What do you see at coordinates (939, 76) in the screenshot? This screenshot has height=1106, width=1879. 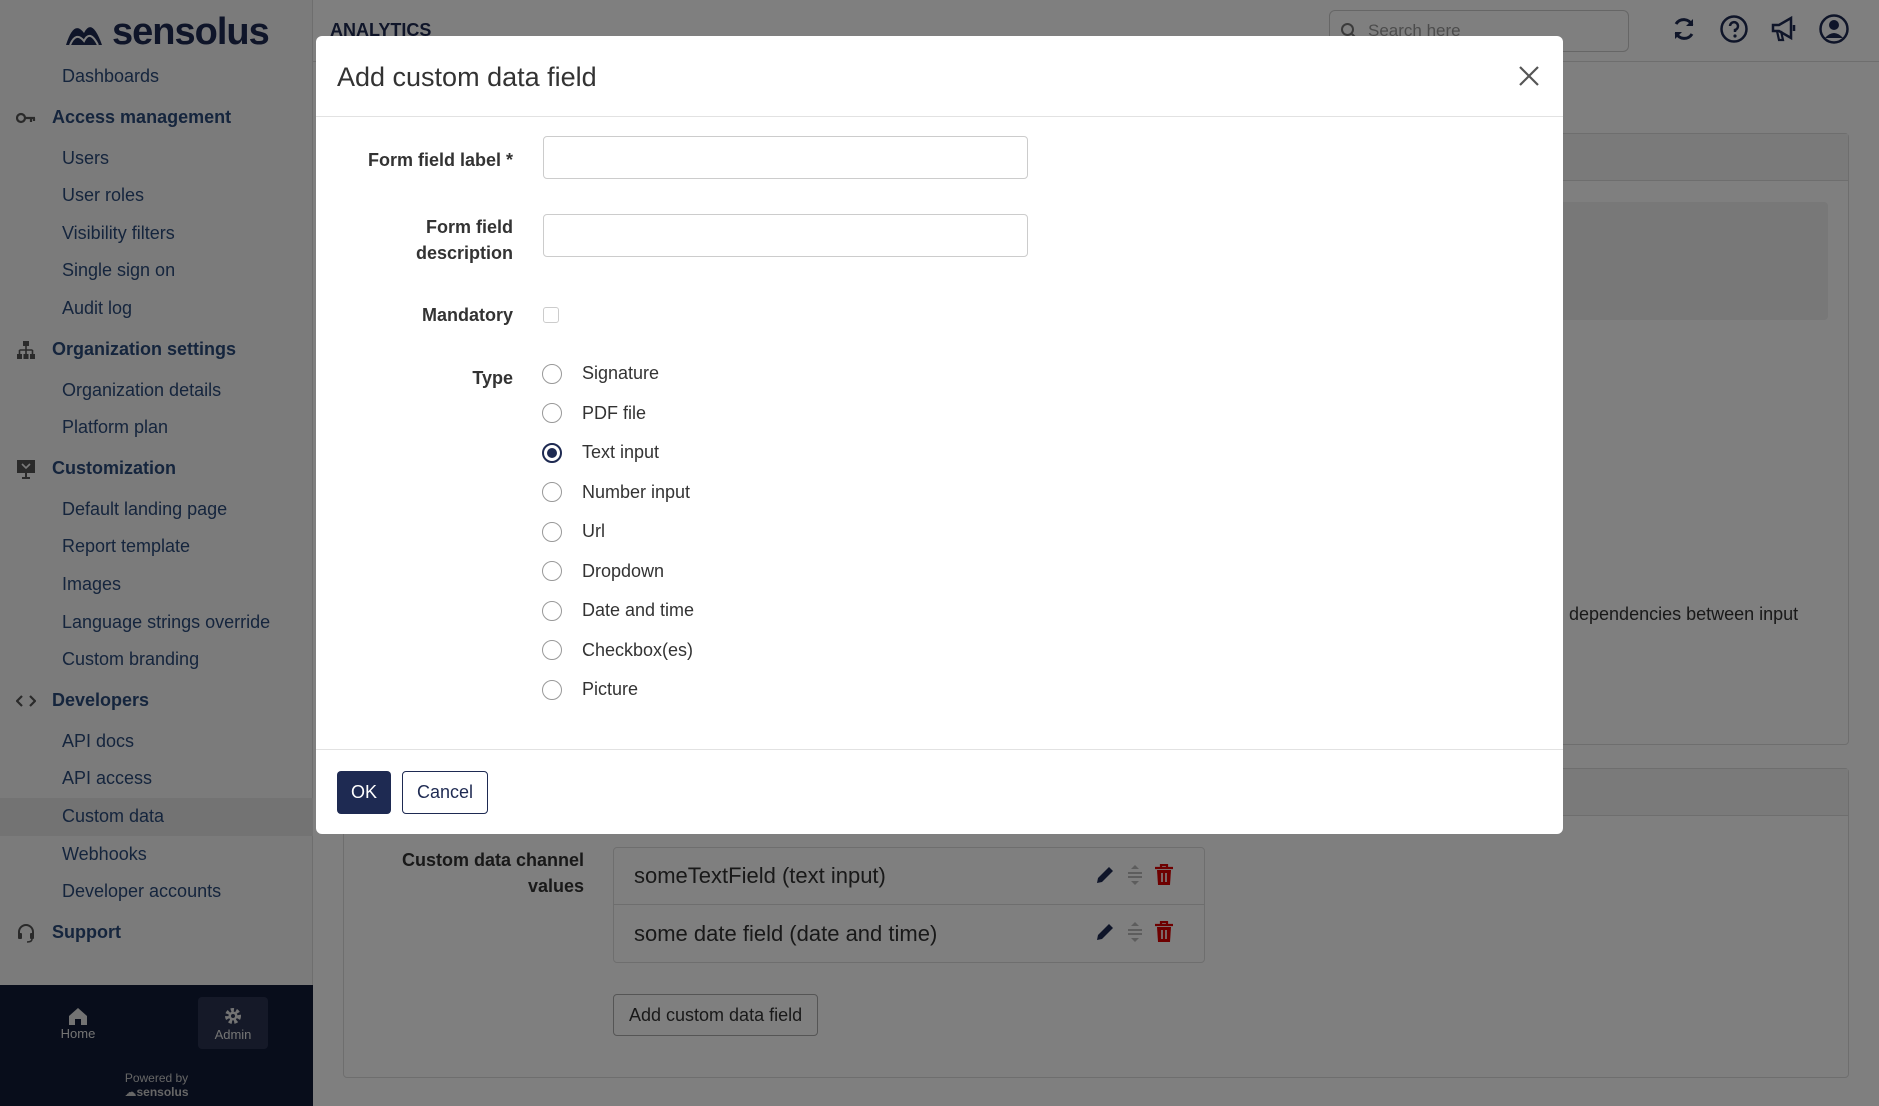 I see `modal-header: Add custom data field` at bounding box center [939, 76].